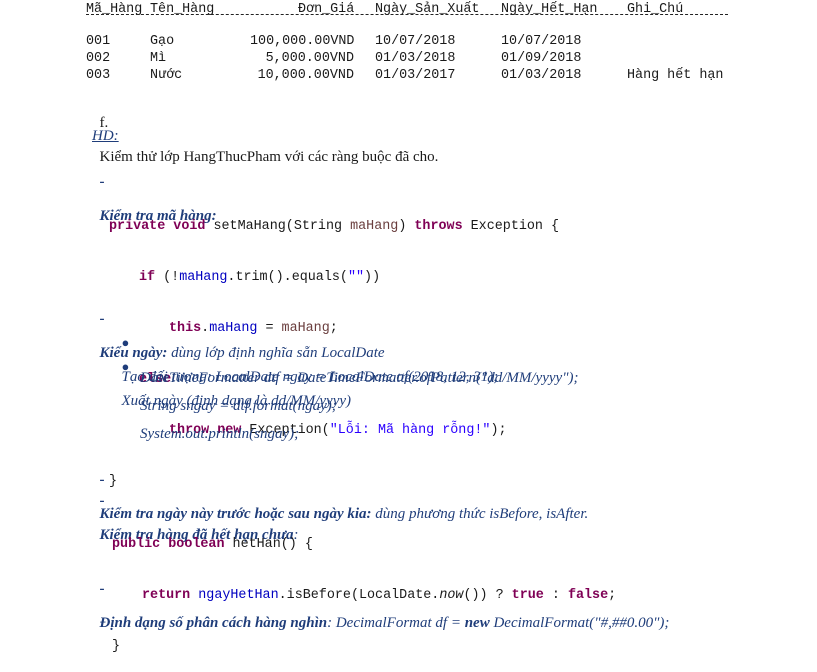 This screenshot has height=672, width=817. Describe the element at coordinates (415, 58) in the screenshot. I see `cell-ngay-san-xuat: 01/03/2018` at that location.